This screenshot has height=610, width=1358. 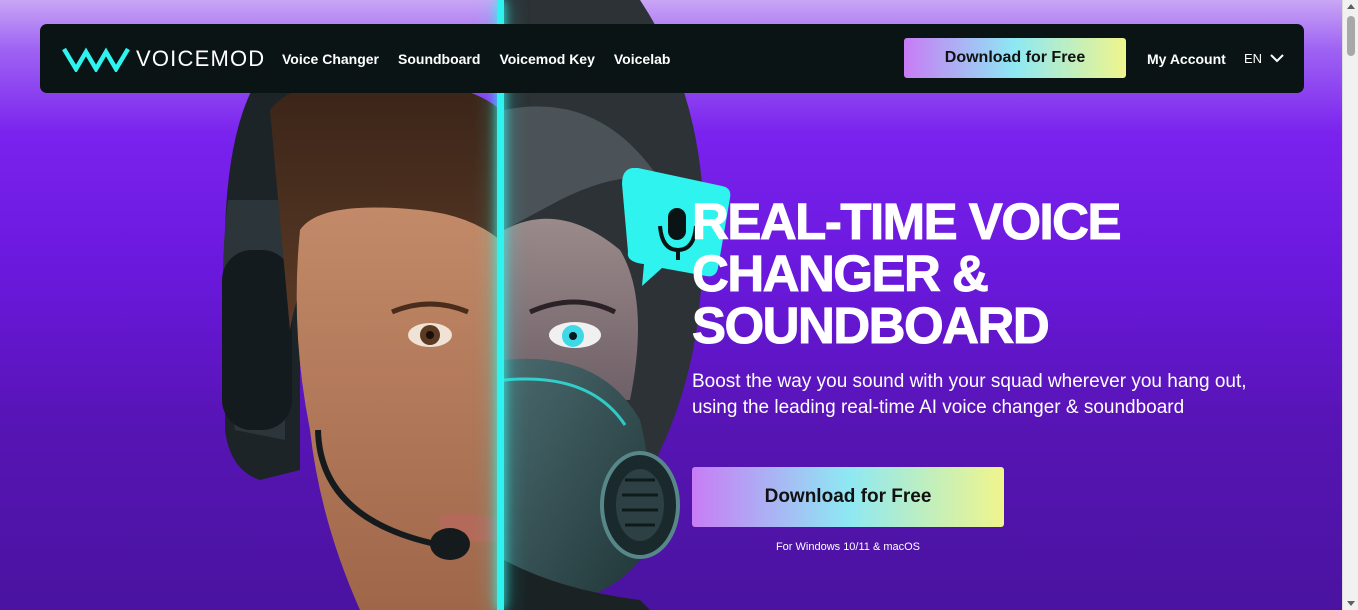 I want to click on platform-note: For Windows 10/11 & macOS, so click(x=848, y=547).